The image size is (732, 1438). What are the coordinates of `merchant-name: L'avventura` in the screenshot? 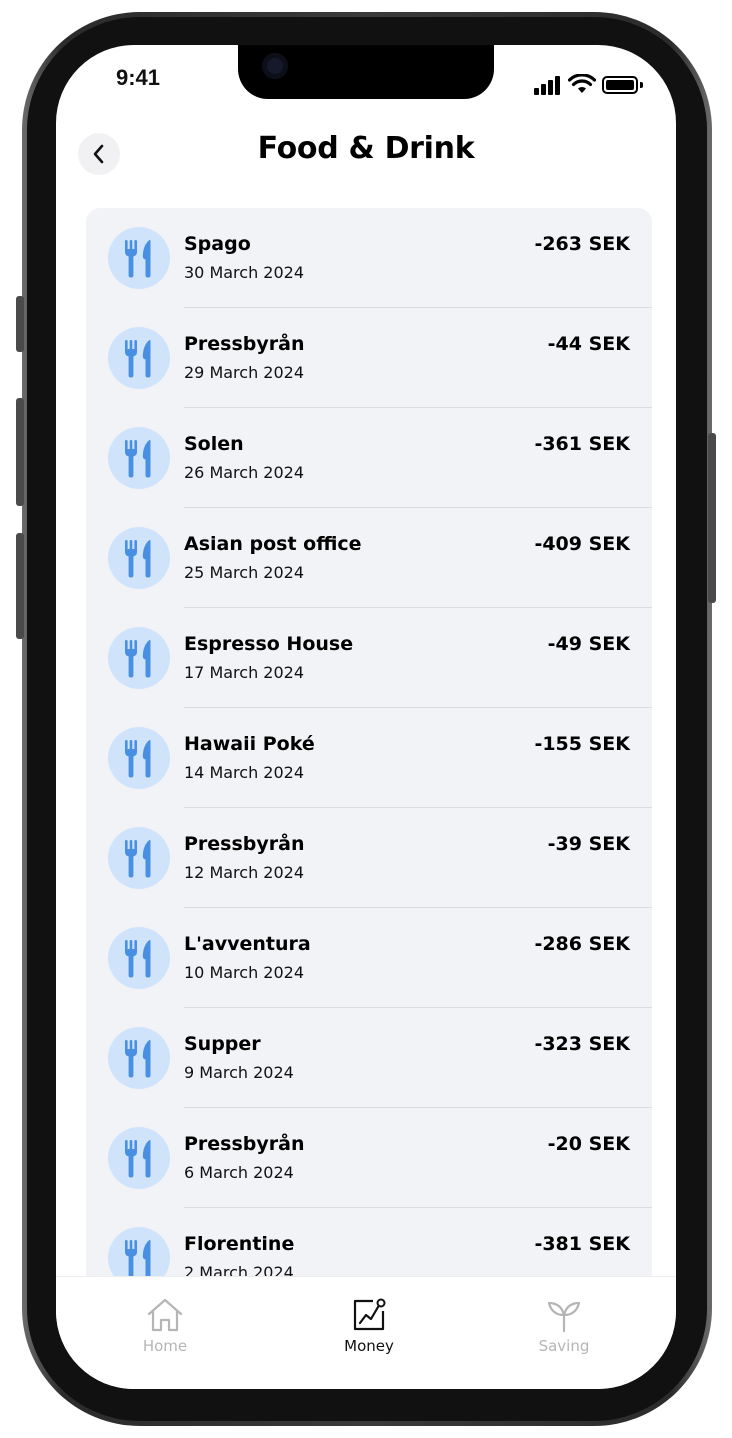 It's located at (247, 944).